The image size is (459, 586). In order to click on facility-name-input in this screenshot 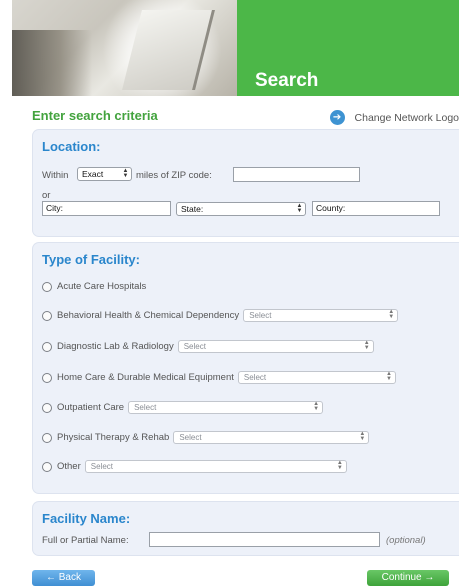, I will do `click(264, 539)`.